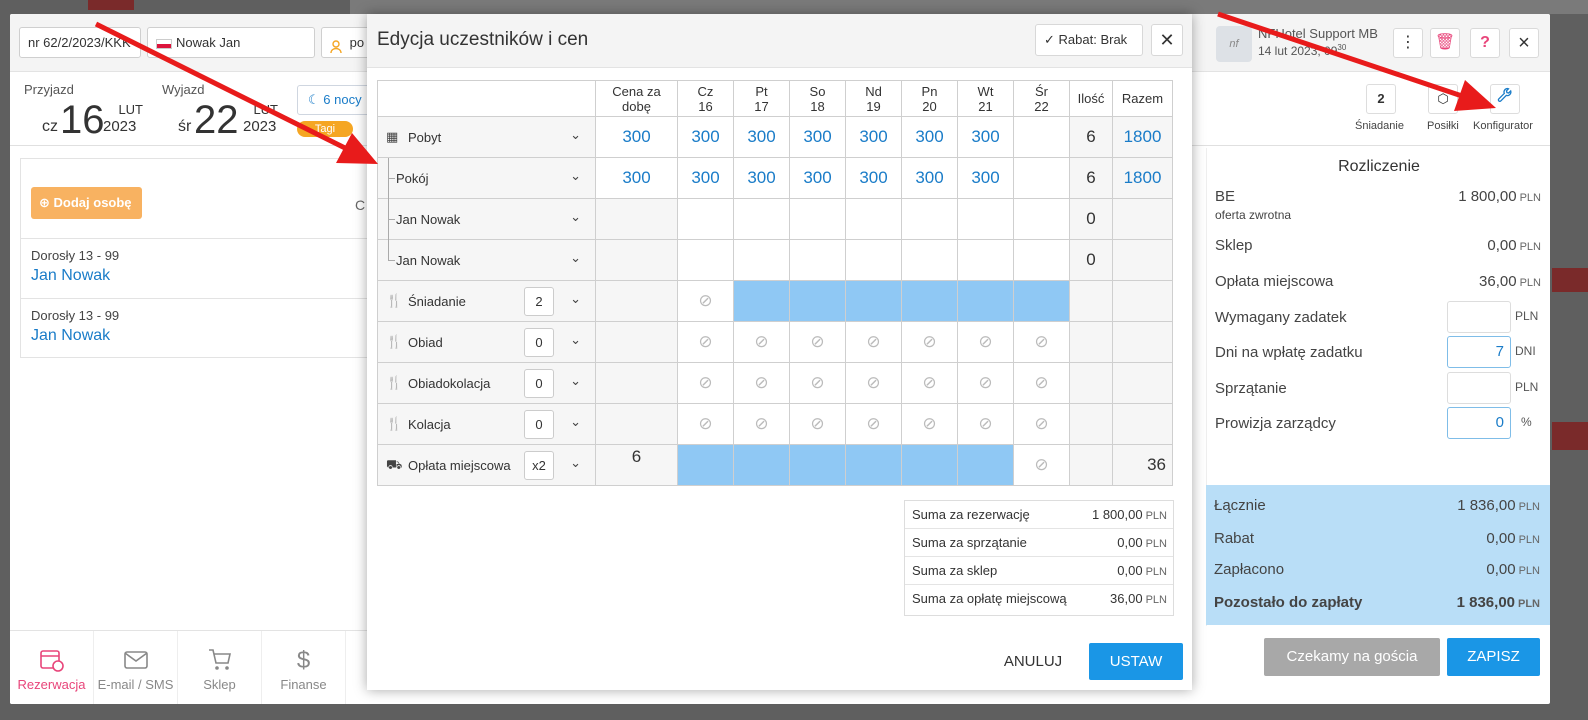 The width and height of the screenshot is (1588, 720). I want to click on reservation-number-field: nr 62/2/2023/KKK, so click(80, 42).